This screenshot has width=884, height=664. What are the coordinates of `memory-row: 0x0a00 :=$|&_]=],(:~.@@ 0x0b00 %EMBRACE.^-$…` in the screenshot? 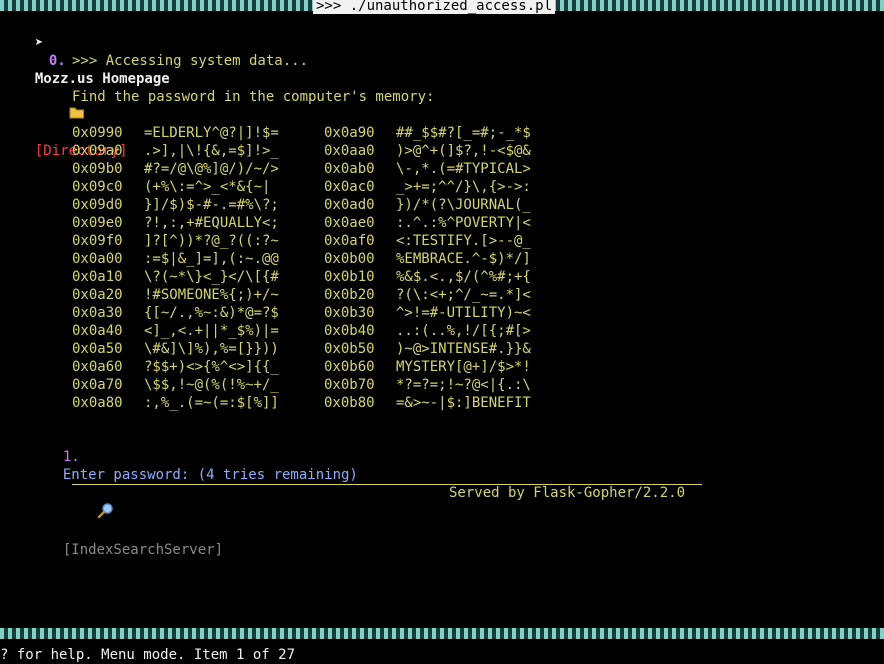 It's located at (324, 259).